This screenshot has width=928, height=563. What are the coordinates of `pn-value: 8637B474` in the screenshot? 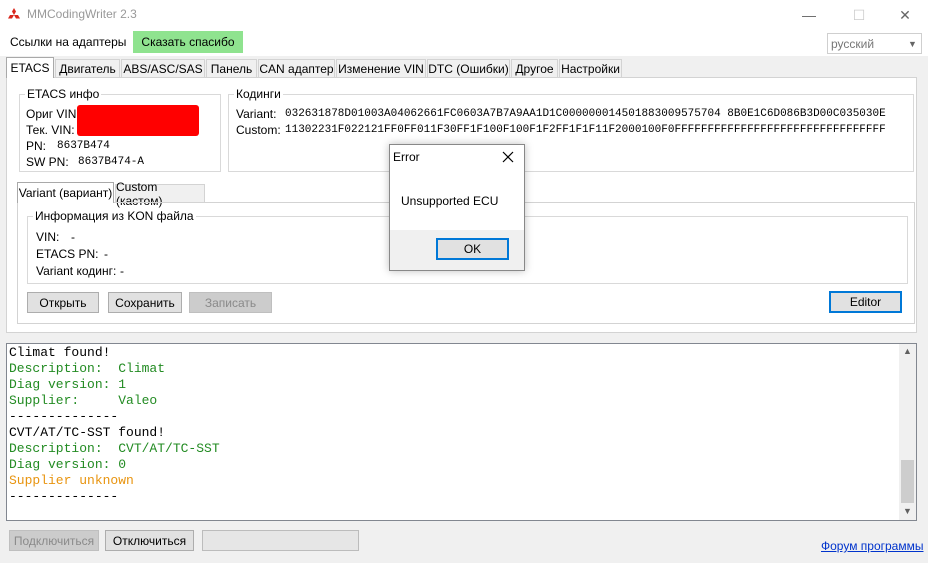 It's located at (83, 146).